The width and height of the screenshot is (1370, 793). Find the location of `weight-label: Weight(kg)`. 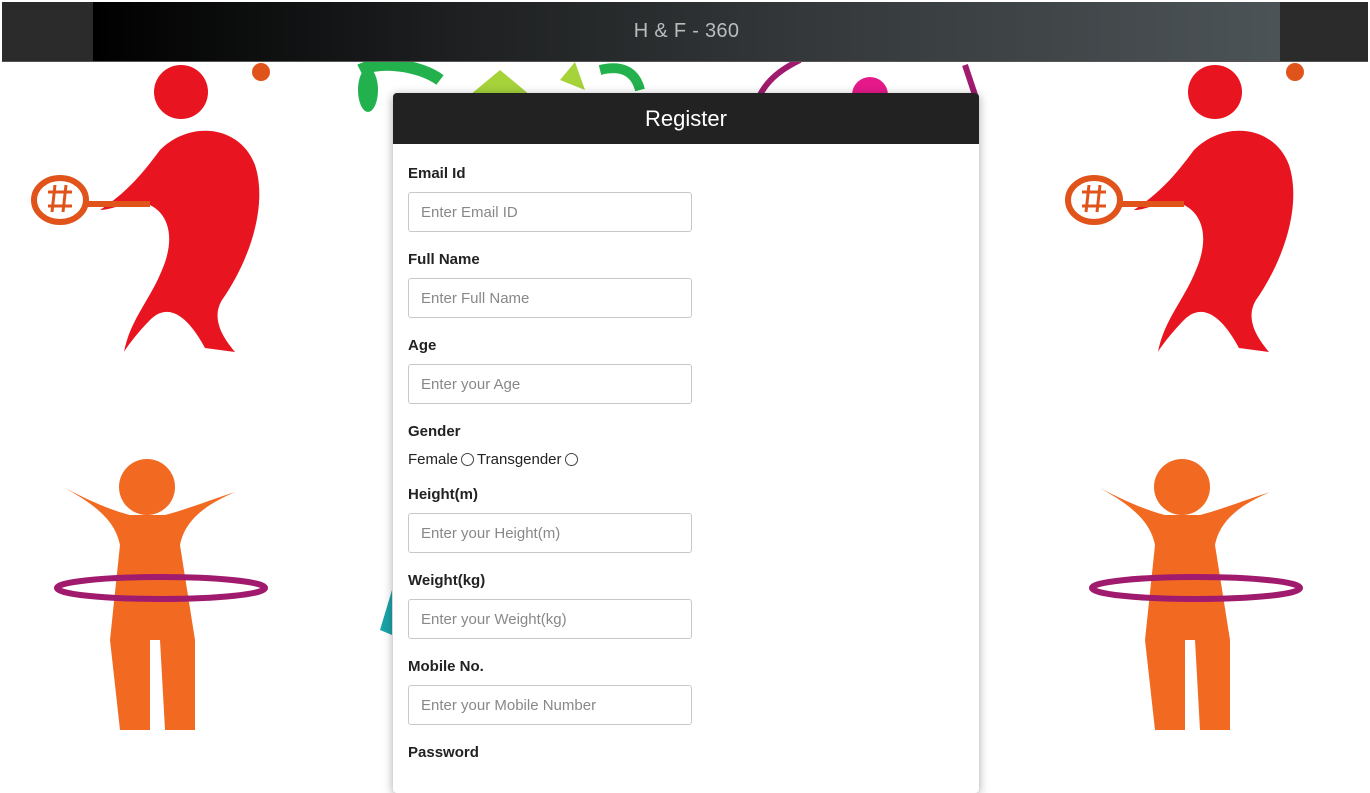

weight-label: Weight(kg) is located at coordinates (447, 580).